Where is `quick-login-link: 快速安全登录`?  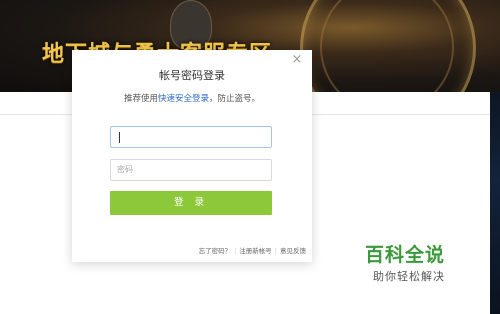
quick-login-link: 快速安全登录 is located at coordinates (183, 99).